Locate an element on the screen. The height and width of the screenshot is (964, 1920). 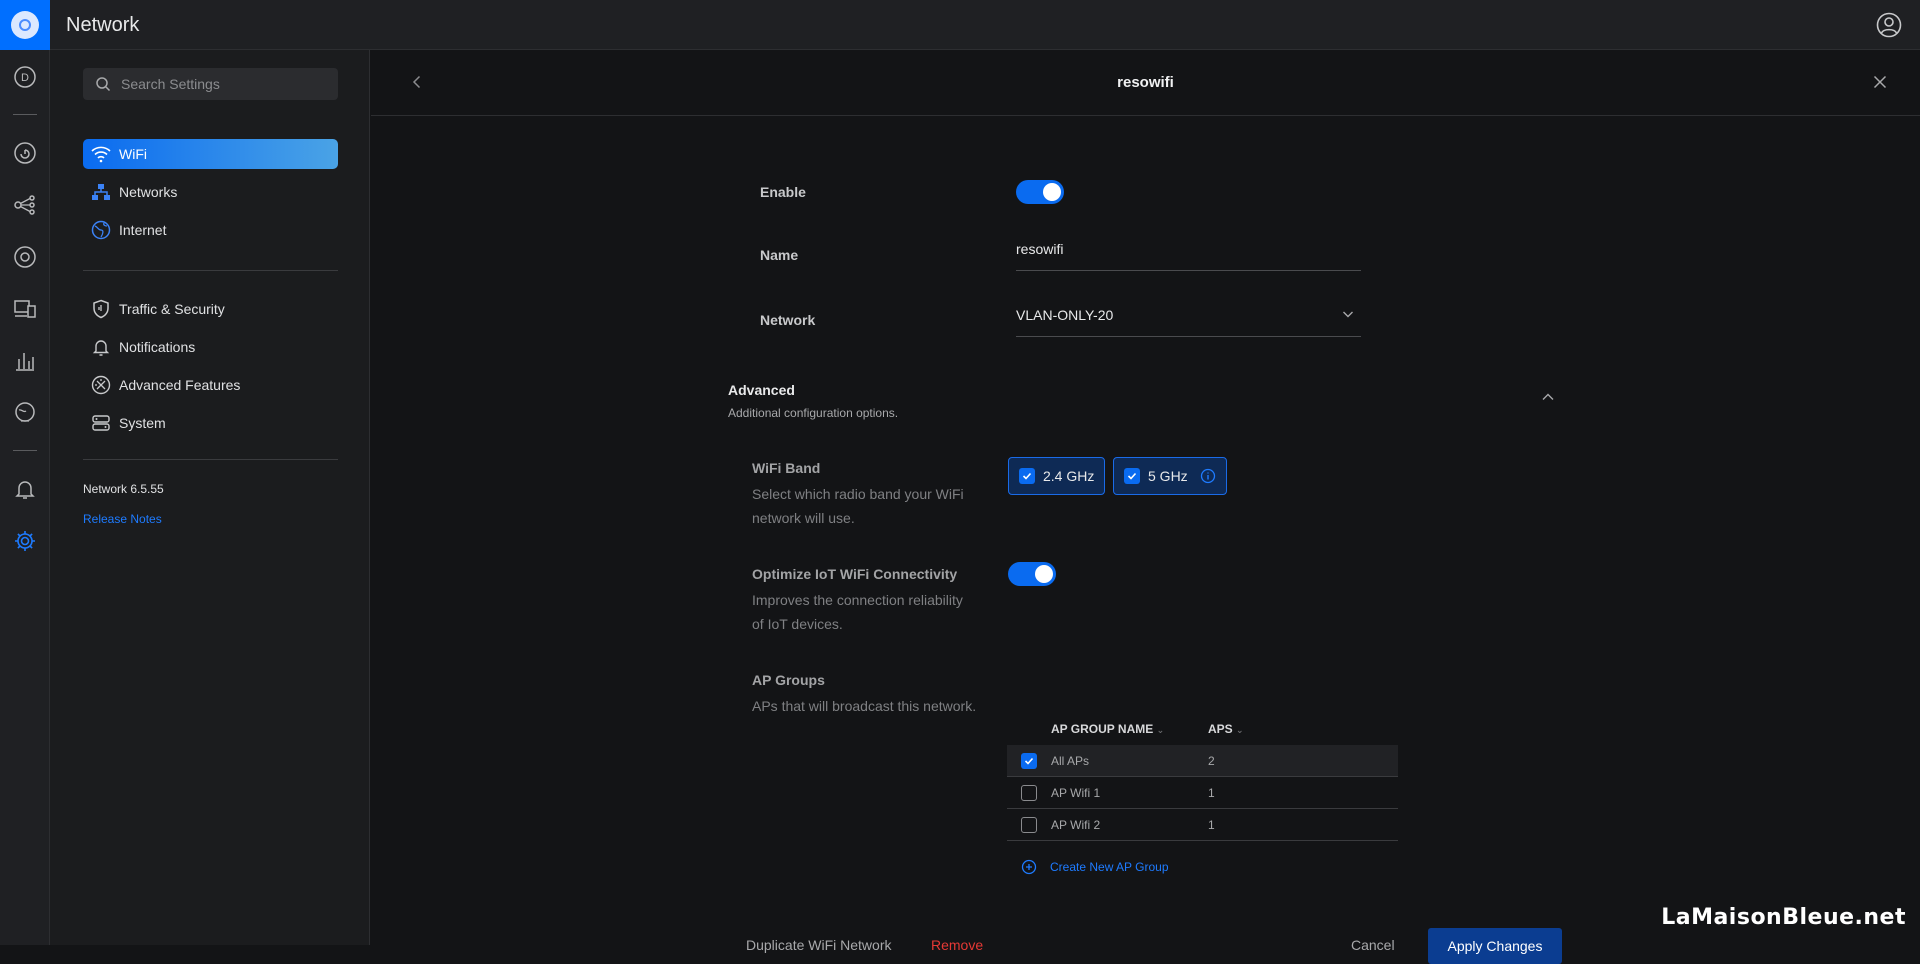
logo-icon is located at coordinates (25, 25).